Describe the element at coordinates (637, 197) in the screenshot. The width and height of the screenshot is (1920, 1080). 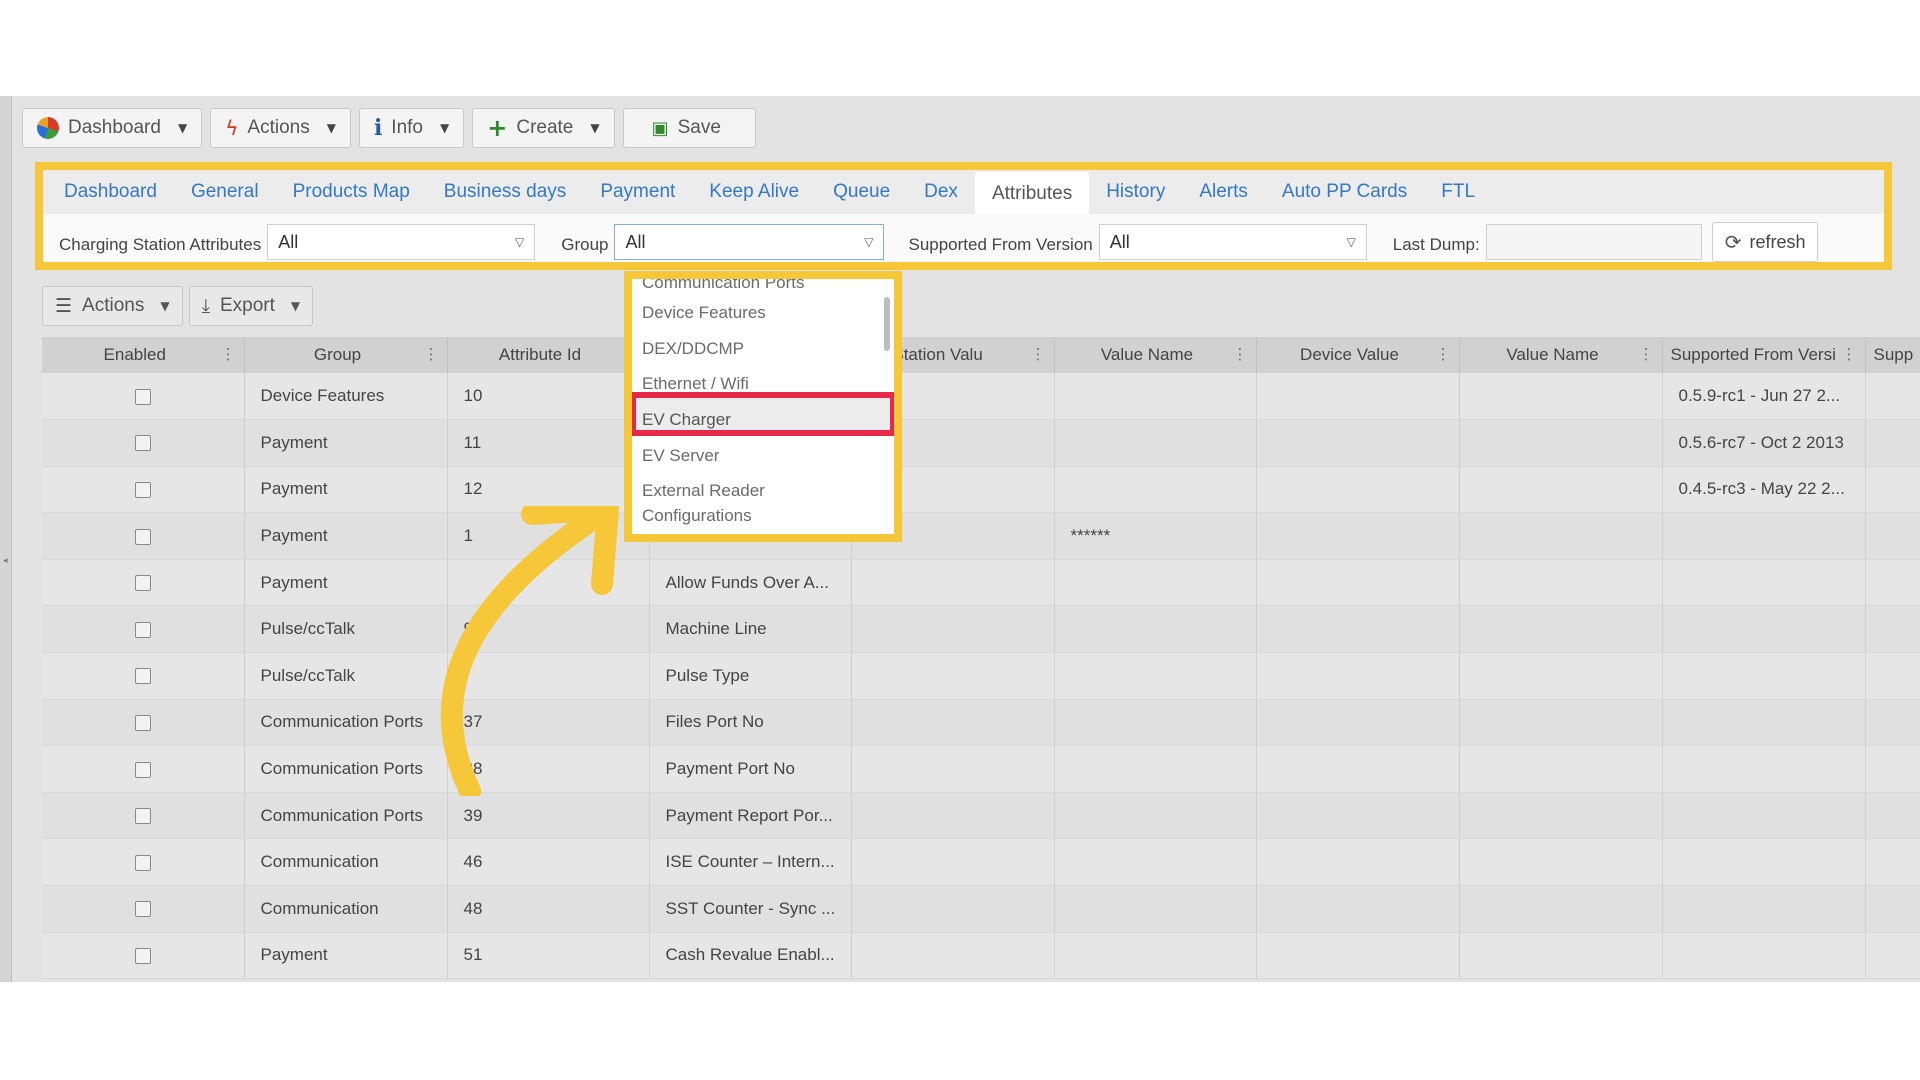
I see `tab-payment: Payment` at that location.